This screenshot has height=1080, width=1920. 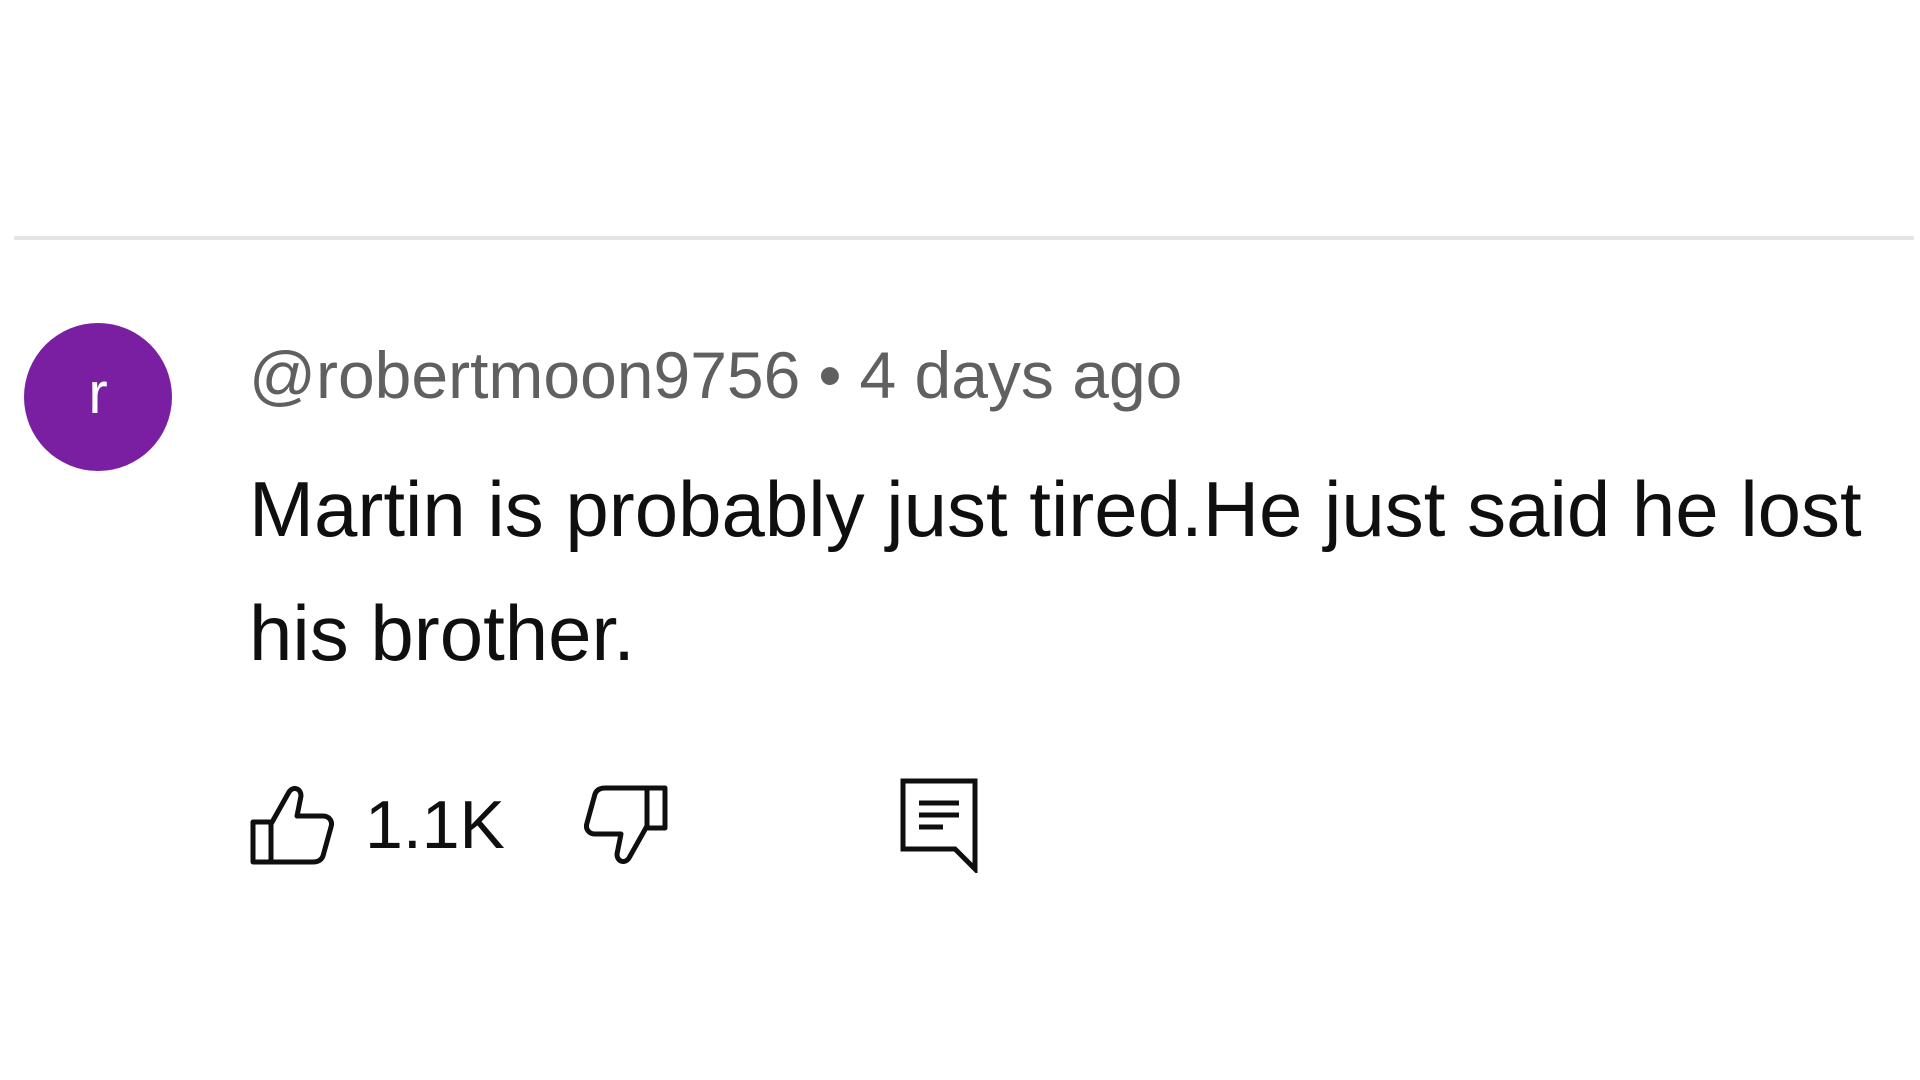 I want to click on thumbs-down-icon, so click(x=625, y=824).